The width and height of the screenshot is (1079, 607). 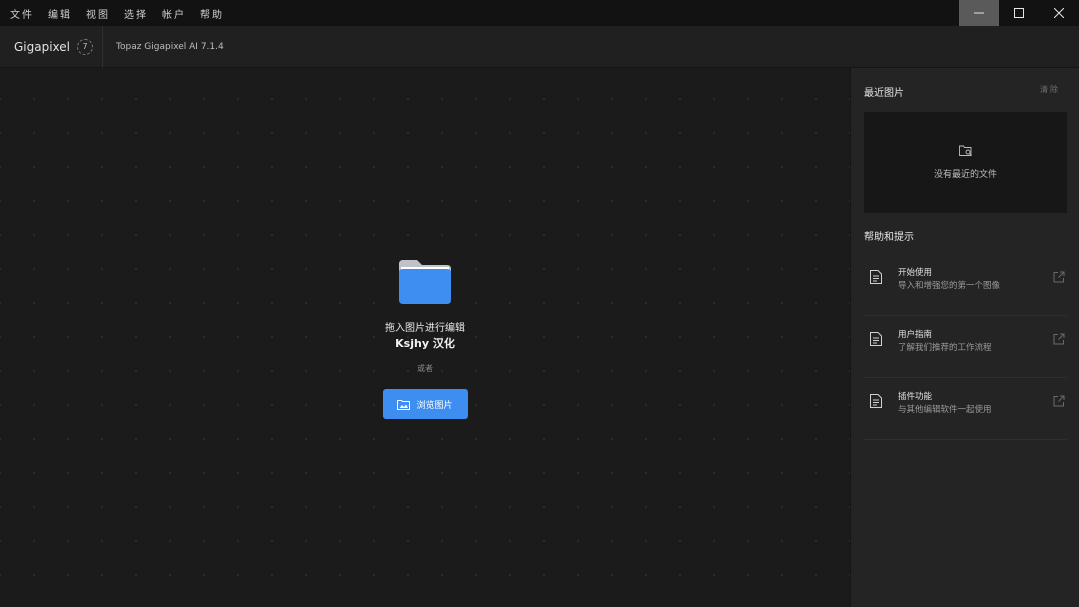 I want to click on browse-images-button: 浏览图片, so click(x=425, y=404).